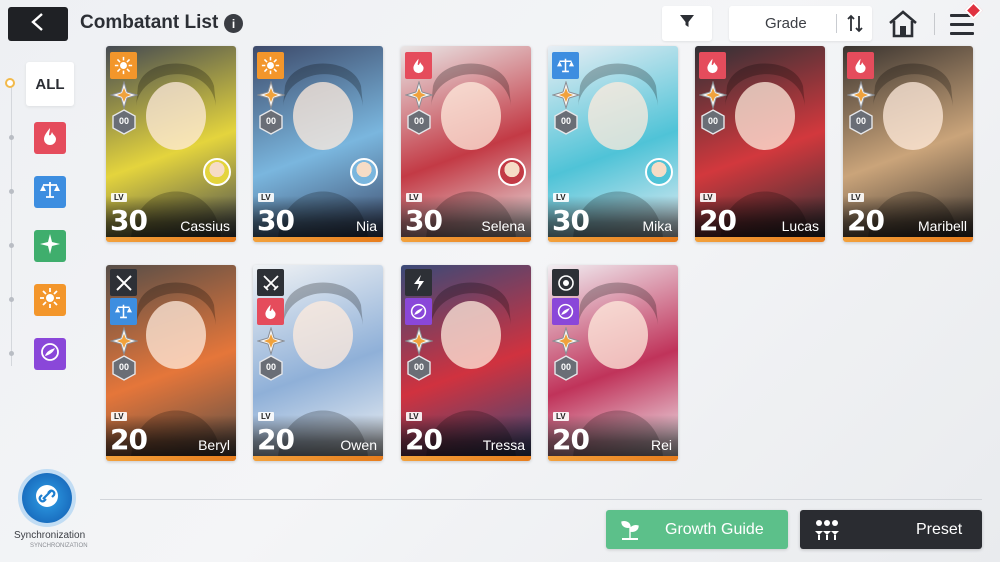 The height and width of the screenshot is (562, 1000). What do you see at coordinates (855, 26) in the screenshot?
I see `sort-order-icon` at bounding box center [855, 26].